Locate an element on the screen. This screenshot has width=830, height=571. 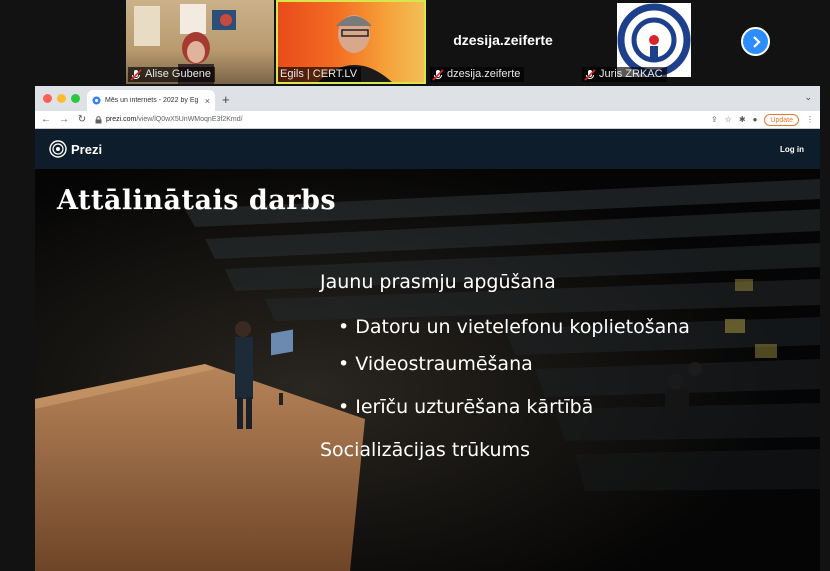
tab-title: Mēs un internets - 2022 by Eg is located at coordinates (152, 100).